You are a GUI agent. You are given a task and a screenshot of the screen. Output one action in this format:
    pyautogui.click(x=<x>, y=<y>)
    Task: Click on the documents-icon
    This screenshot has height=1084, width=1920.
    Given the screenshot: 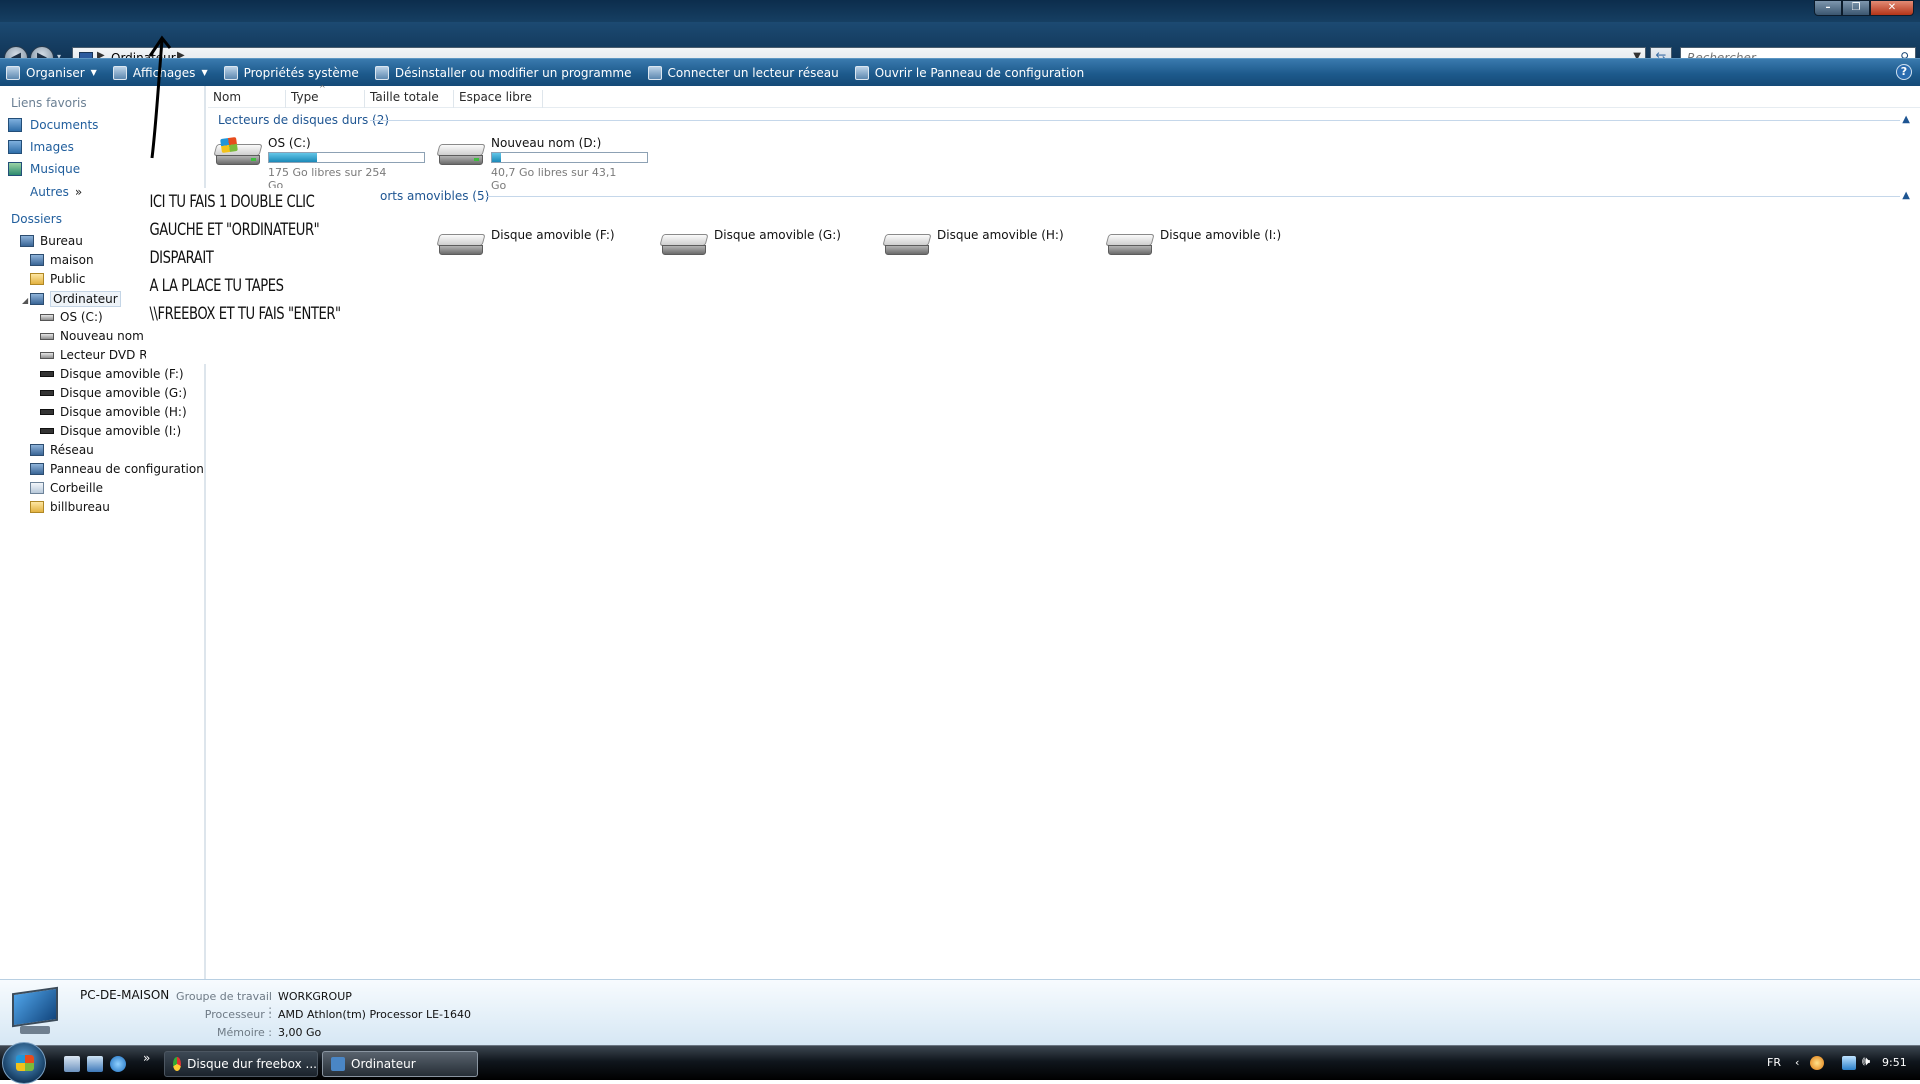 What is the action you would take?
    pyautogui.click(x=15, y=125)
    